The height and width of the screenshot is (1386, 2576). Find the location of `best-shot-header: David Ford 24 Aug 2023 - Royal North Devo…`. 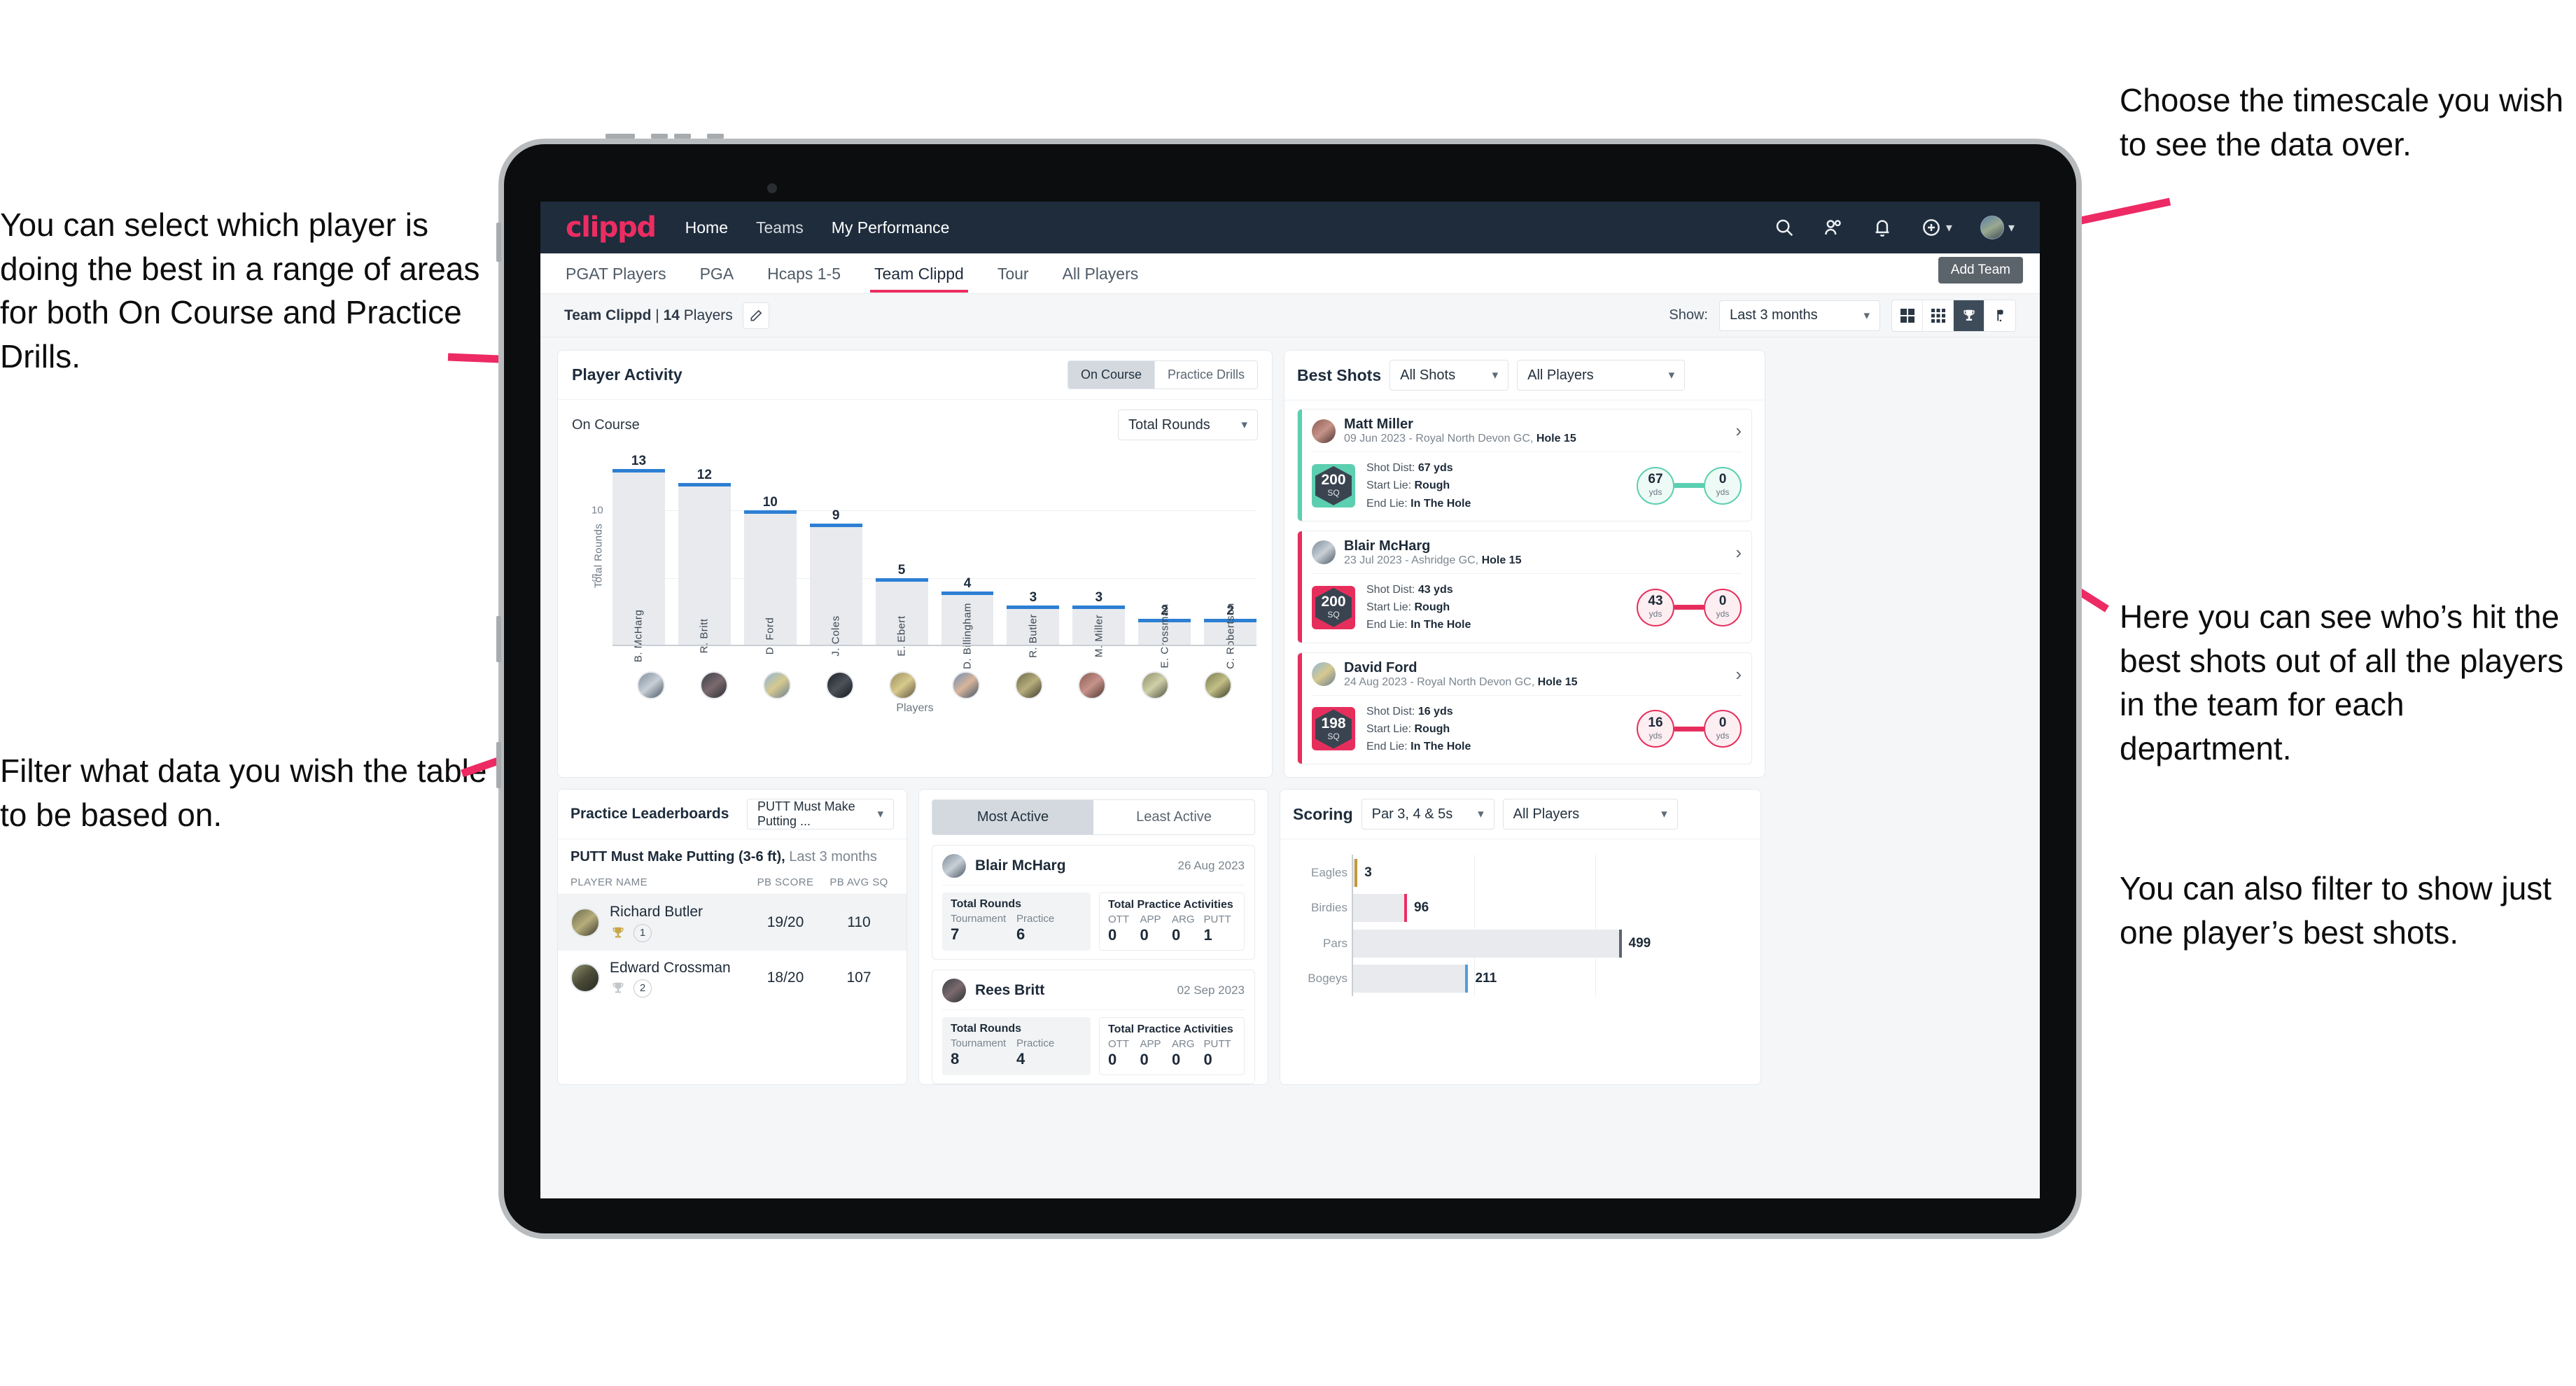

best-shot-header: David Ford 24 Aug 2023 - Royal North Devo… is located at coordinates (1527, 674).